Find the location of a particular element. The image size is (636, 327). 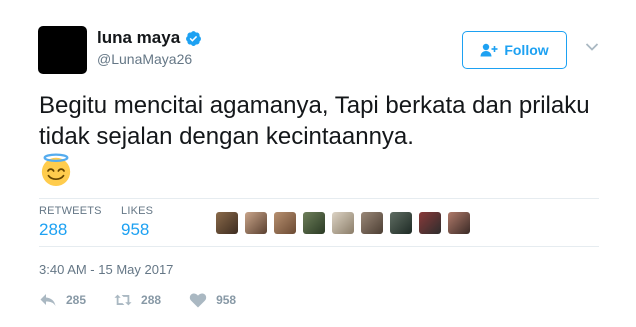

chevron-down-icon is located at coordinates (592, 47).